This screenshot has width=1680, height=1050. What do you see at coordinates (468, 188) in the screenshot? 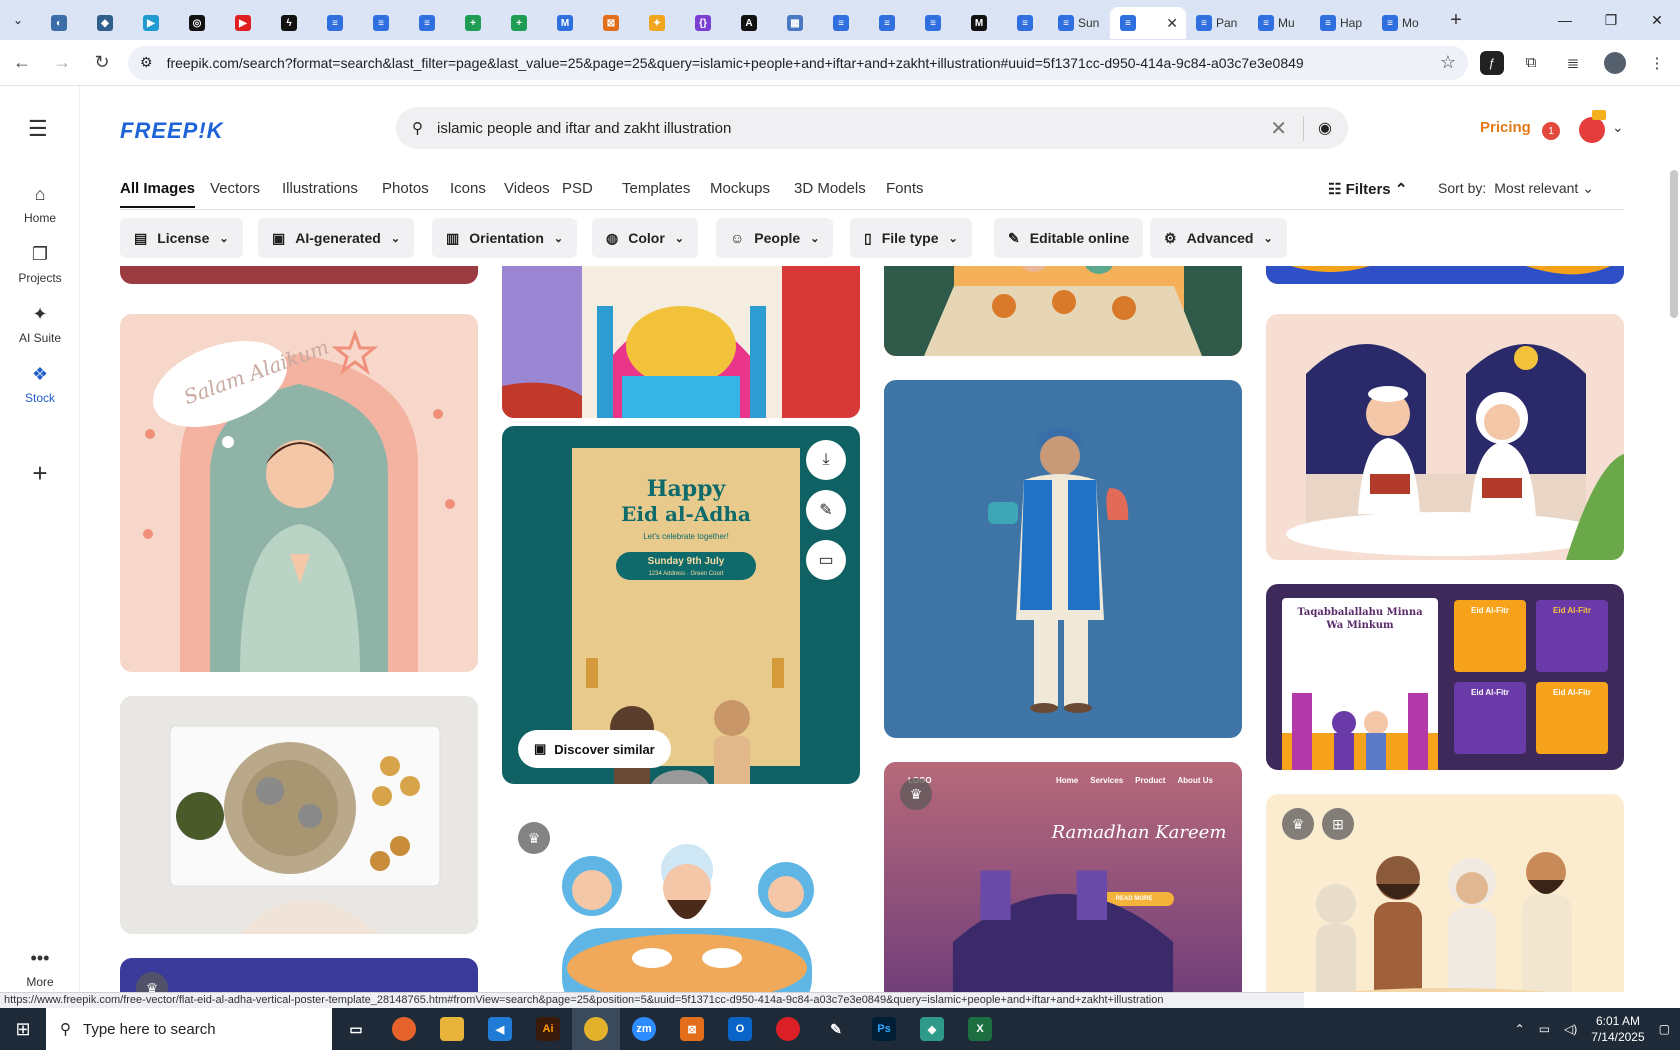
I see `tab-icons: Icons` at bounding box center [468, 188].